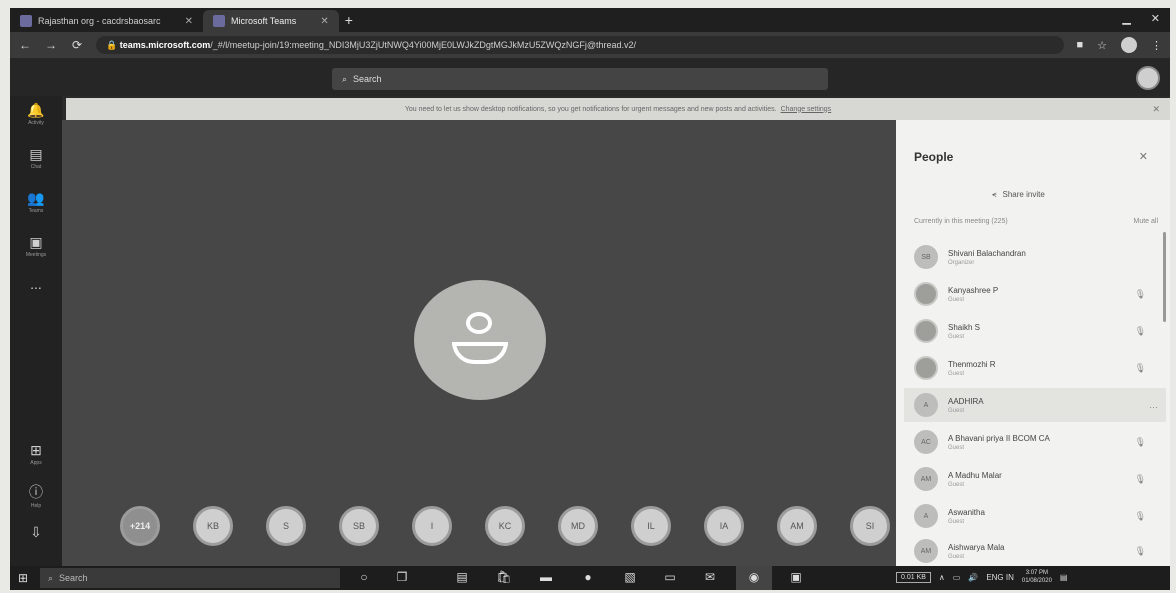  I want to click on overflow-participants-button: +214, so click(140, 526).